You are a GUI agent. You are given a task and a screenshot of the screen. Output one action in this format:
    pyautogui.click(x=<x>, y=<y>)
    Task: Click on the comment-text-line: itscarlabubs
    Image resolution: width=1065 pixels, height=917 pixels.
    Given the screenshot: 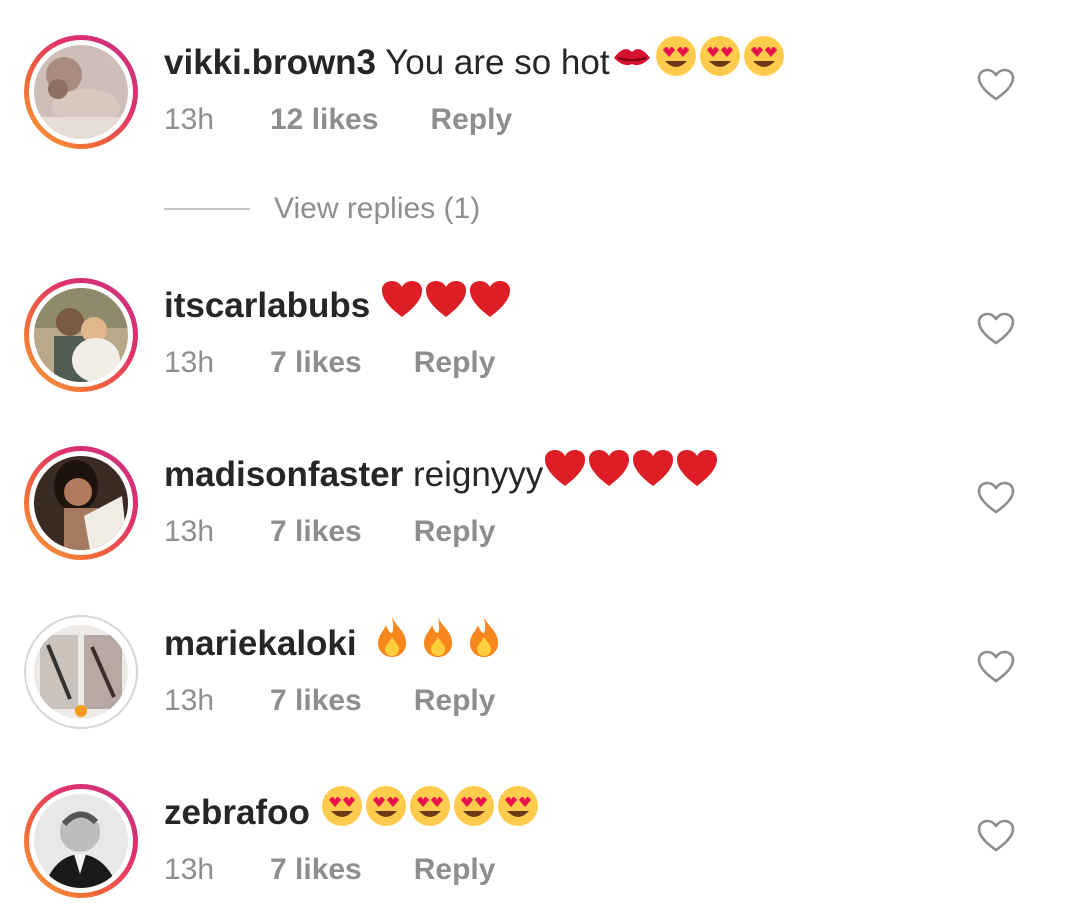 What is the action you would take?
    pyautogui.click(x=338, y=304)
    